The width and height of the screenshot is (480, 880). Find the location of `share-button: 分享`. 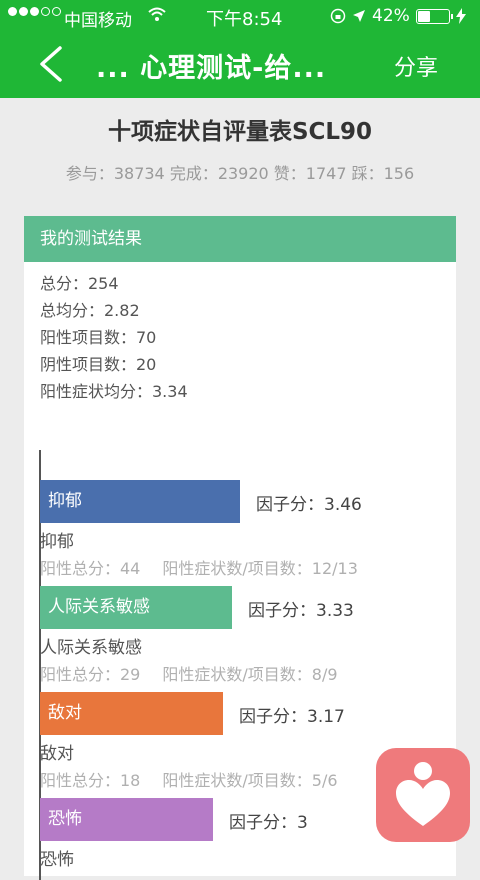

share-button: 分享 is located at coordinates (416, 66).